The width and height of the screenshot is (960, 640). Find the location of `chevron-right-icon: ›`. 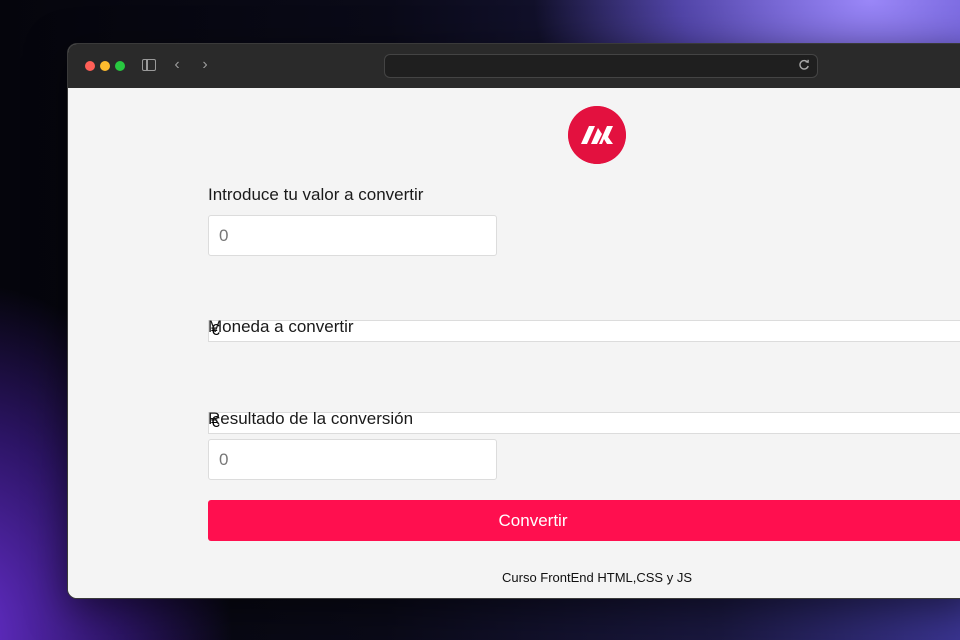

chevron-right-icon: › is located at coordinates (205, 65).